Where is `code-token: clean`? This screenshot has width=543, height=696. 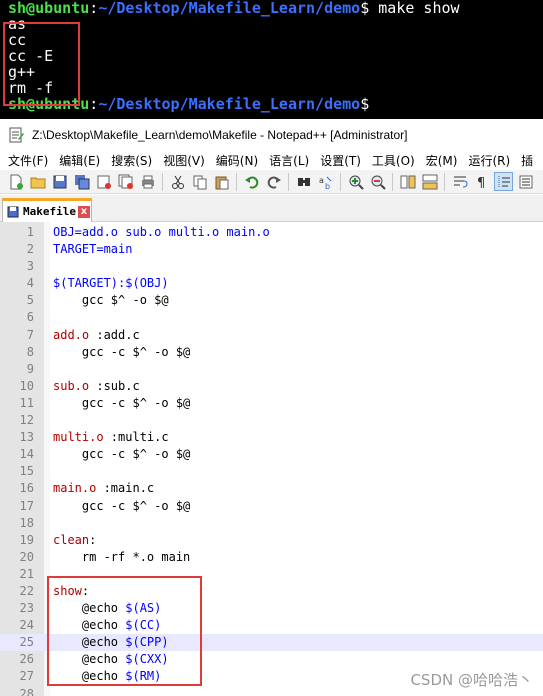 code-token: clean is located at coordinates (71, 539).